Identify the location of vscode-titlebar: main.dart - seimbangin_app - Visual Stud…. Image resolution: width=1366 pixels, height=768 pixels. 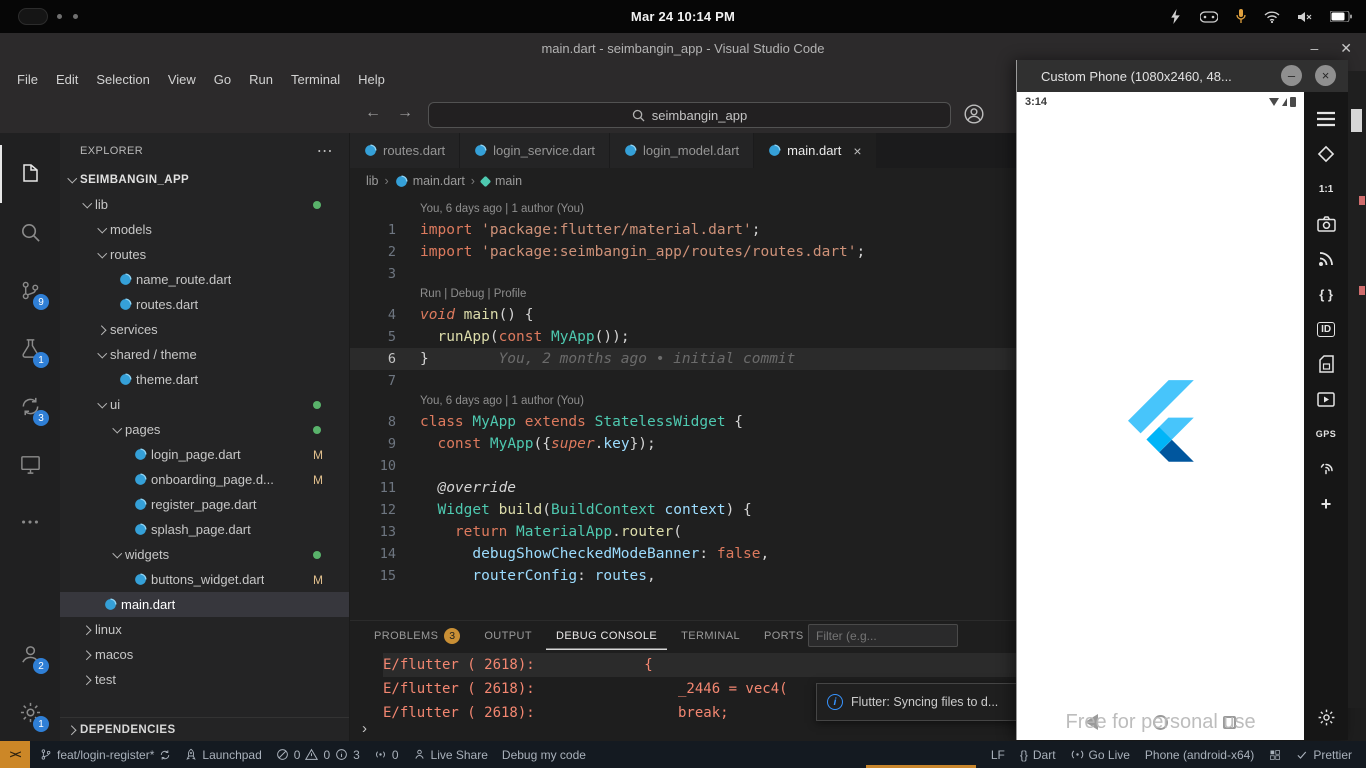
(683, 48).